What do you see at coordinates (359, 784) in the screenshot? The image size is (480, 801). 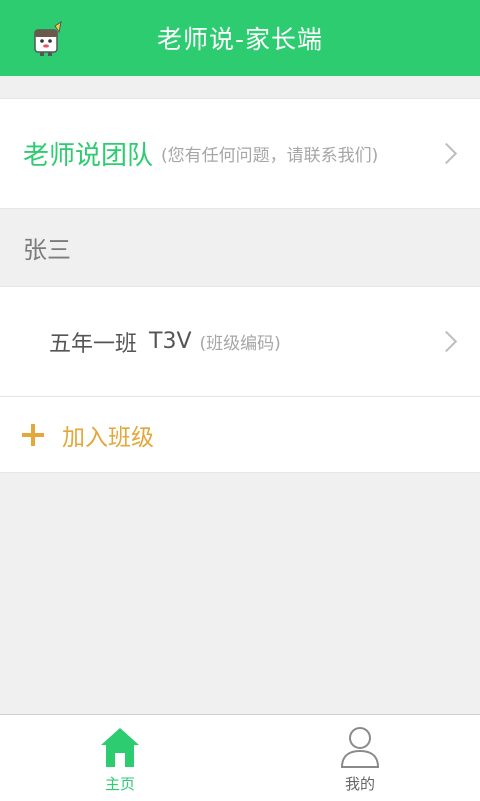 I see `tab-me-label: 我的` at bounding box center [359, 784].